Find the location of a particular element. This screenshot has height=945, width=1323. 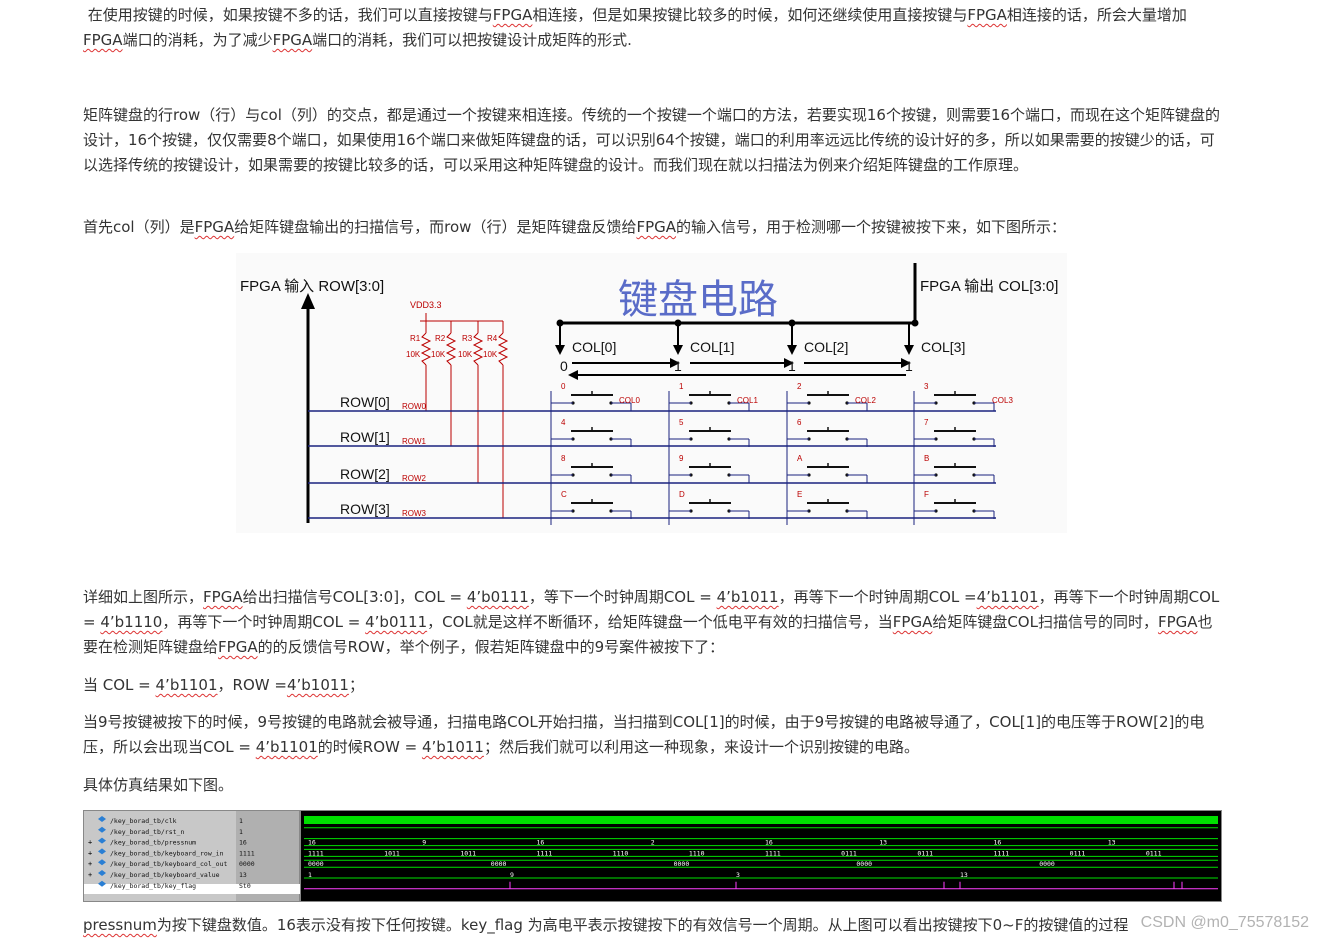

clk-wave is located at coordinates (761, 820).